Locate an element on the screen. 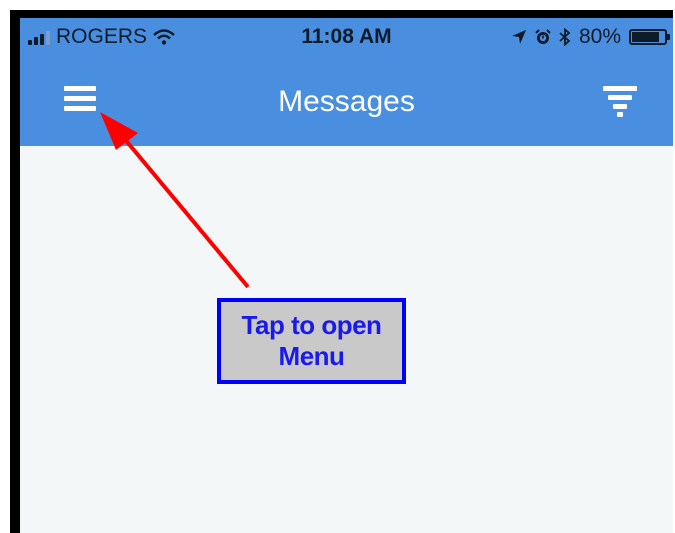 This screenshot has height=533, width=675. status-right: 80% is located at coordinates (590, 37).